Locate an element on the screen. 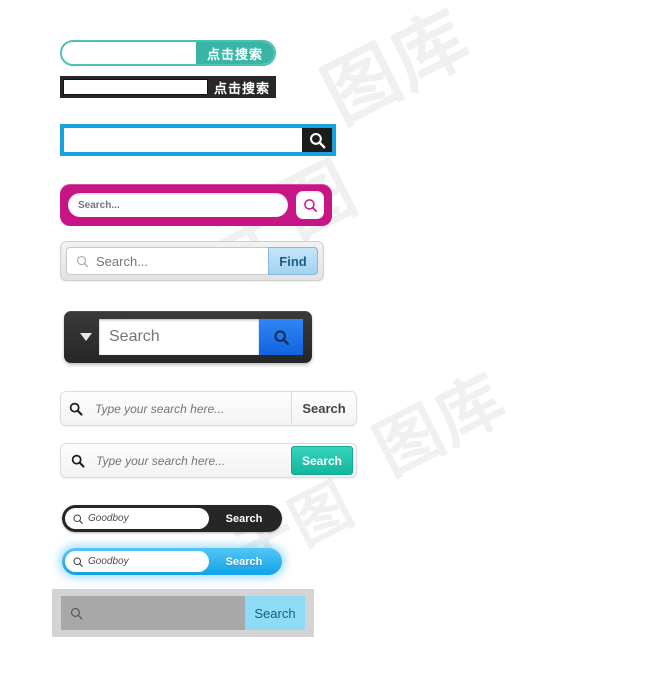 The image size is (650, 693). search-bar-white-teal: Search is located at coordinates (208, 460).